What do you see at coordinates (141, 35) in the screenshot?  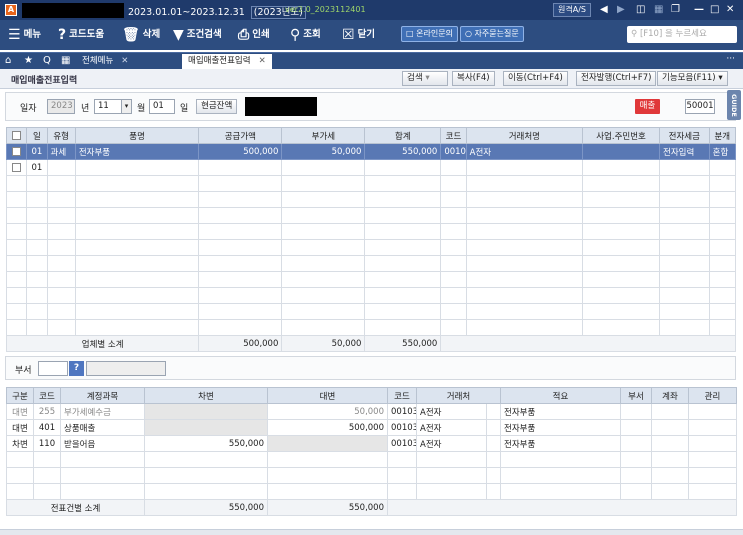 I see `delete-button: 🗑 삭제` at bounding box center [141, 35].